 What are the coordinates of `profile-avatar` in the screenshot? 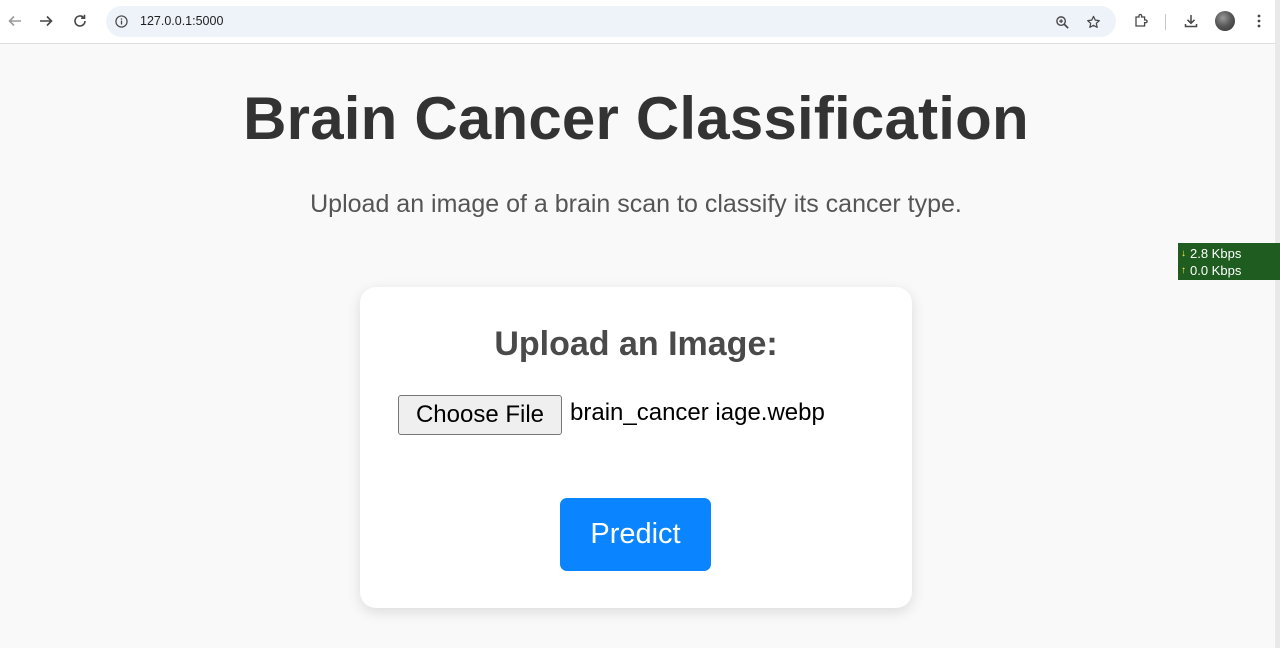 It's located at (1225, 21).